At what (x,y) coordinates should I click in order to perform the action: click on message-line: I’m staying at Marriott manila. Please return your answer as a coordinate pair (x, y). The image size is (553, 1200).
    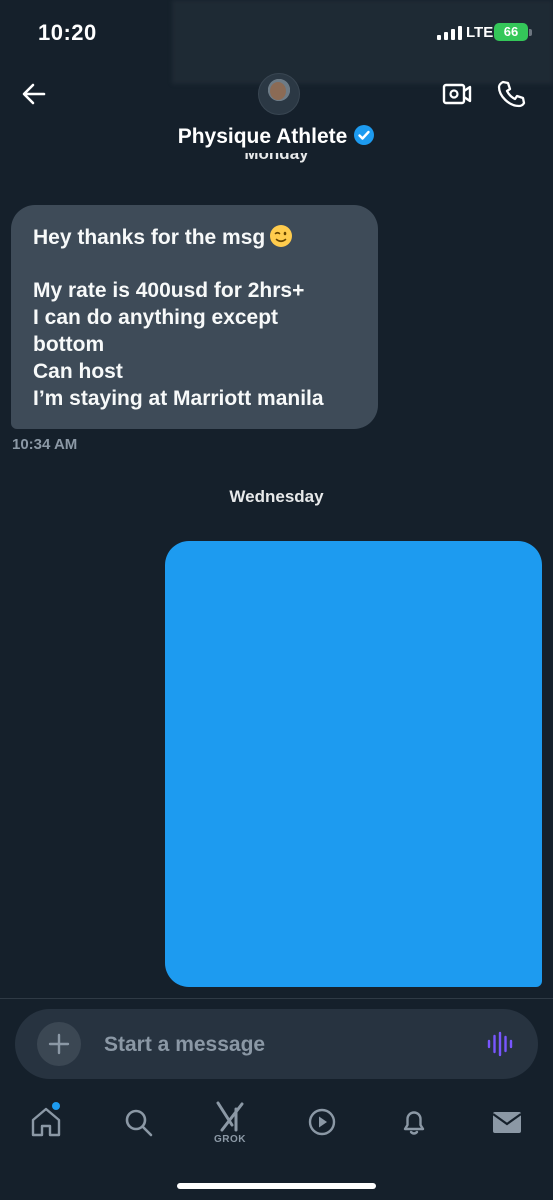
    Looking at the image, I should click on (178, 398).